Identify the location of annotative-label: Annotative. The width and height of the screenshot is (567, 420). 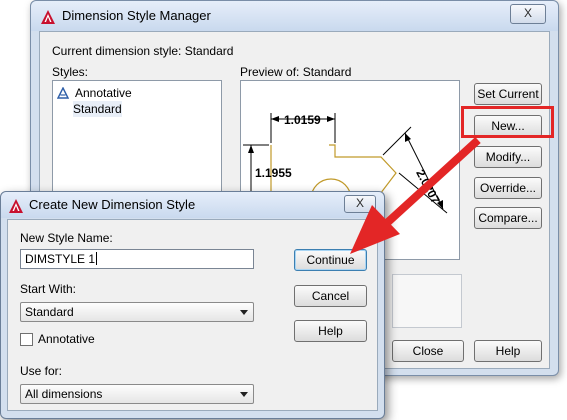
(66, 339).